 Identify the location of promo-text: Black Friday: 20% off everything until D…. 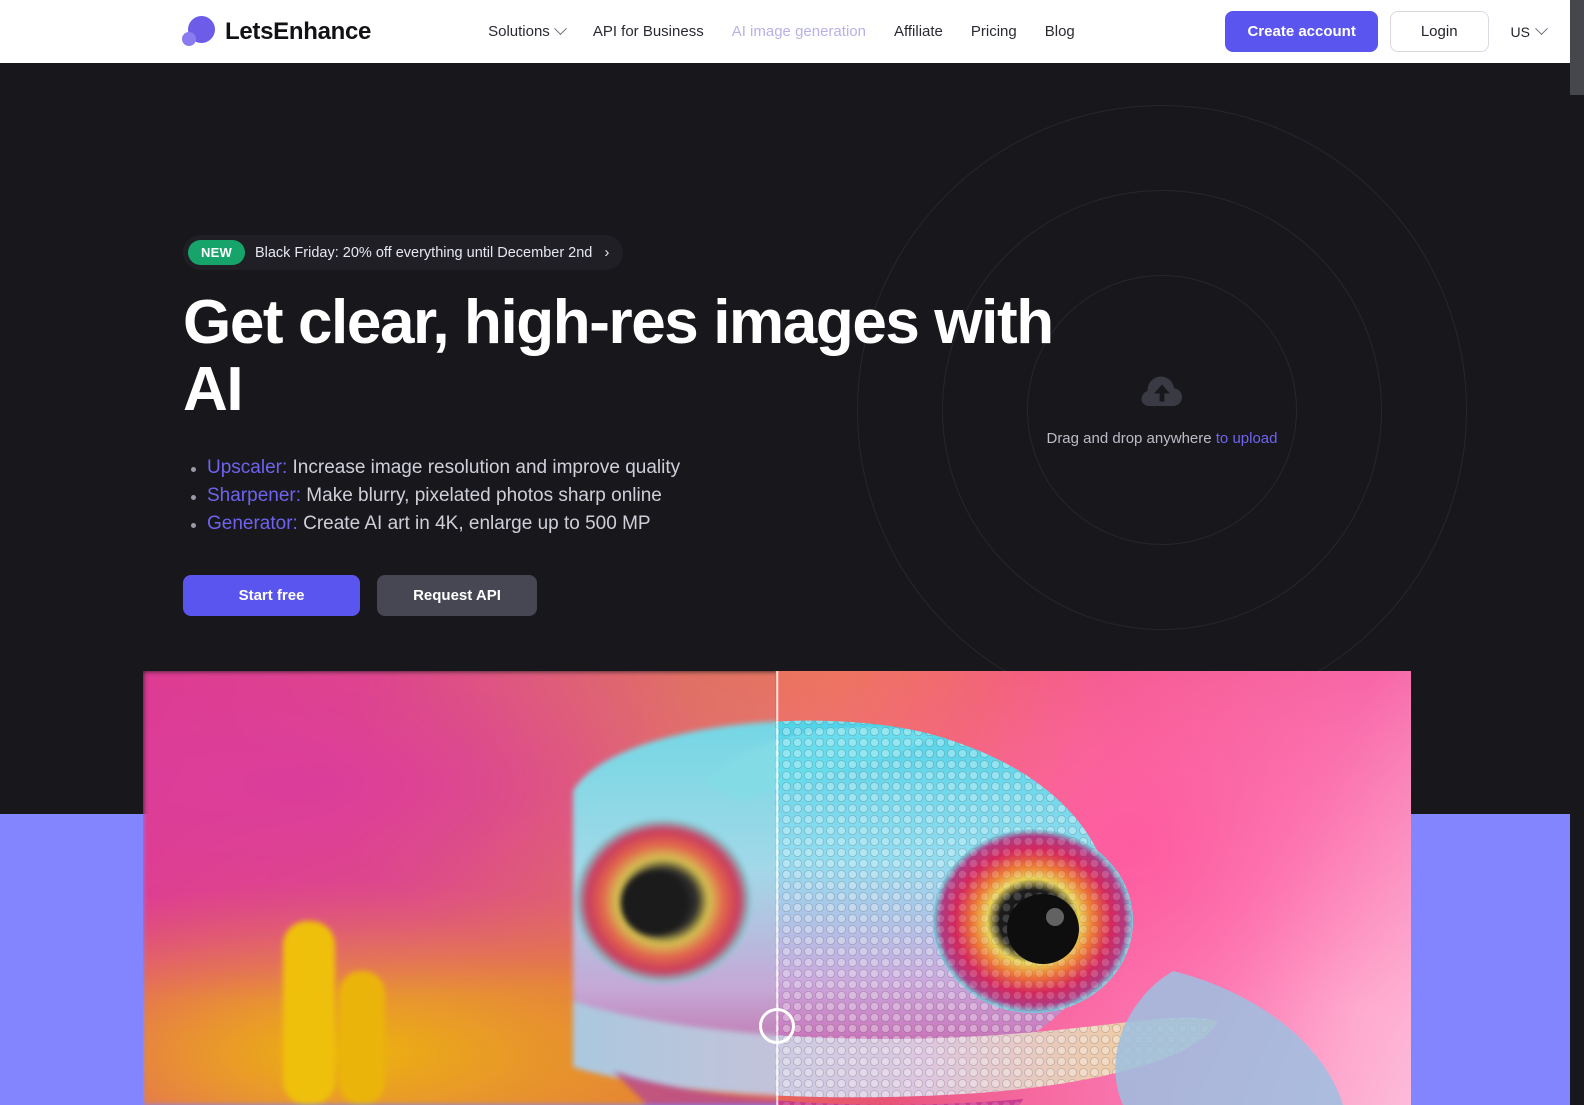
(423, 252).